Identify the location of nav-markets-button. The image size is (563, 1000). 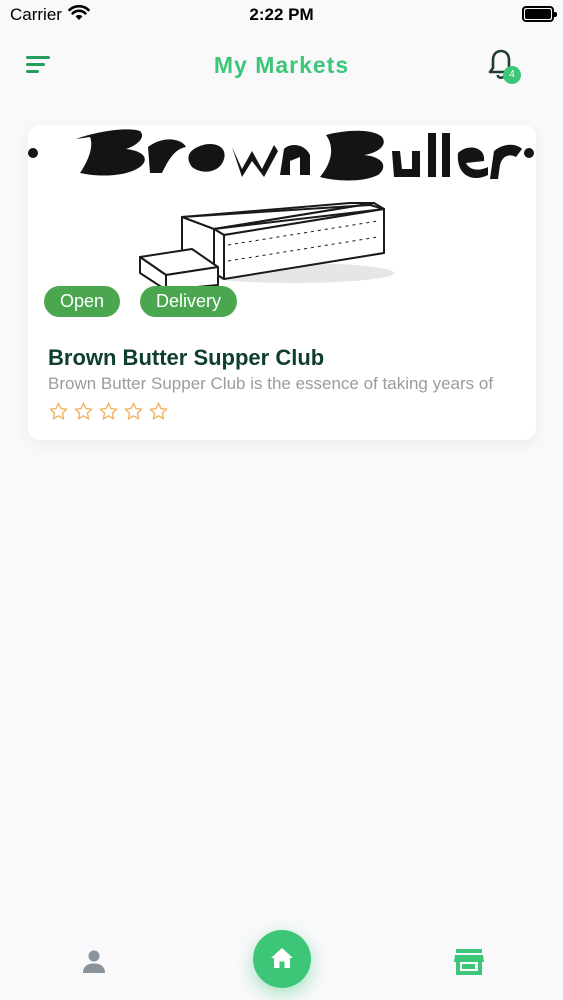
(469, 962).